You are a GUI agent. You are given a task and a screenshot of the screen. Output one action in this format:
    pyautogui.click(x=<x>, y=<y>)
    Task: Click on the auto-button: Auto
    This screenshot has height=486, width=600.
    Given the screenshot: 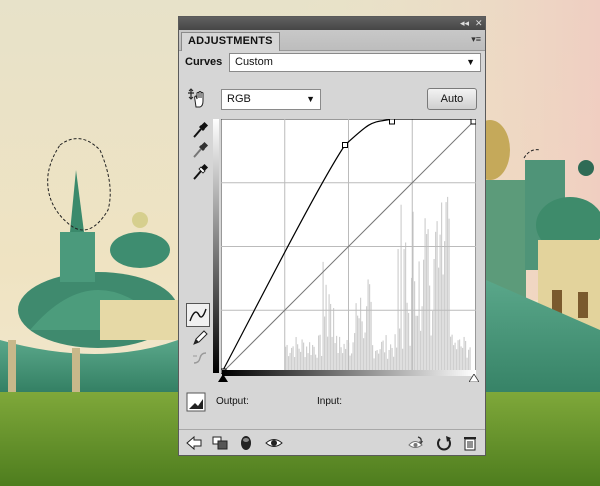 What is the action you would take?
    pyautogui.click(x=452, y=99)
    